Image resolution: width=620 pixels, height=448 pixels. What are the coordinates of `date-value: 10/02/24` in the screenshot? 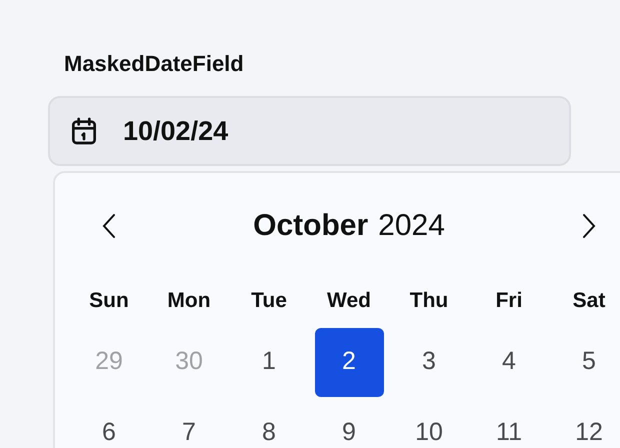 It's located at (175, 131).